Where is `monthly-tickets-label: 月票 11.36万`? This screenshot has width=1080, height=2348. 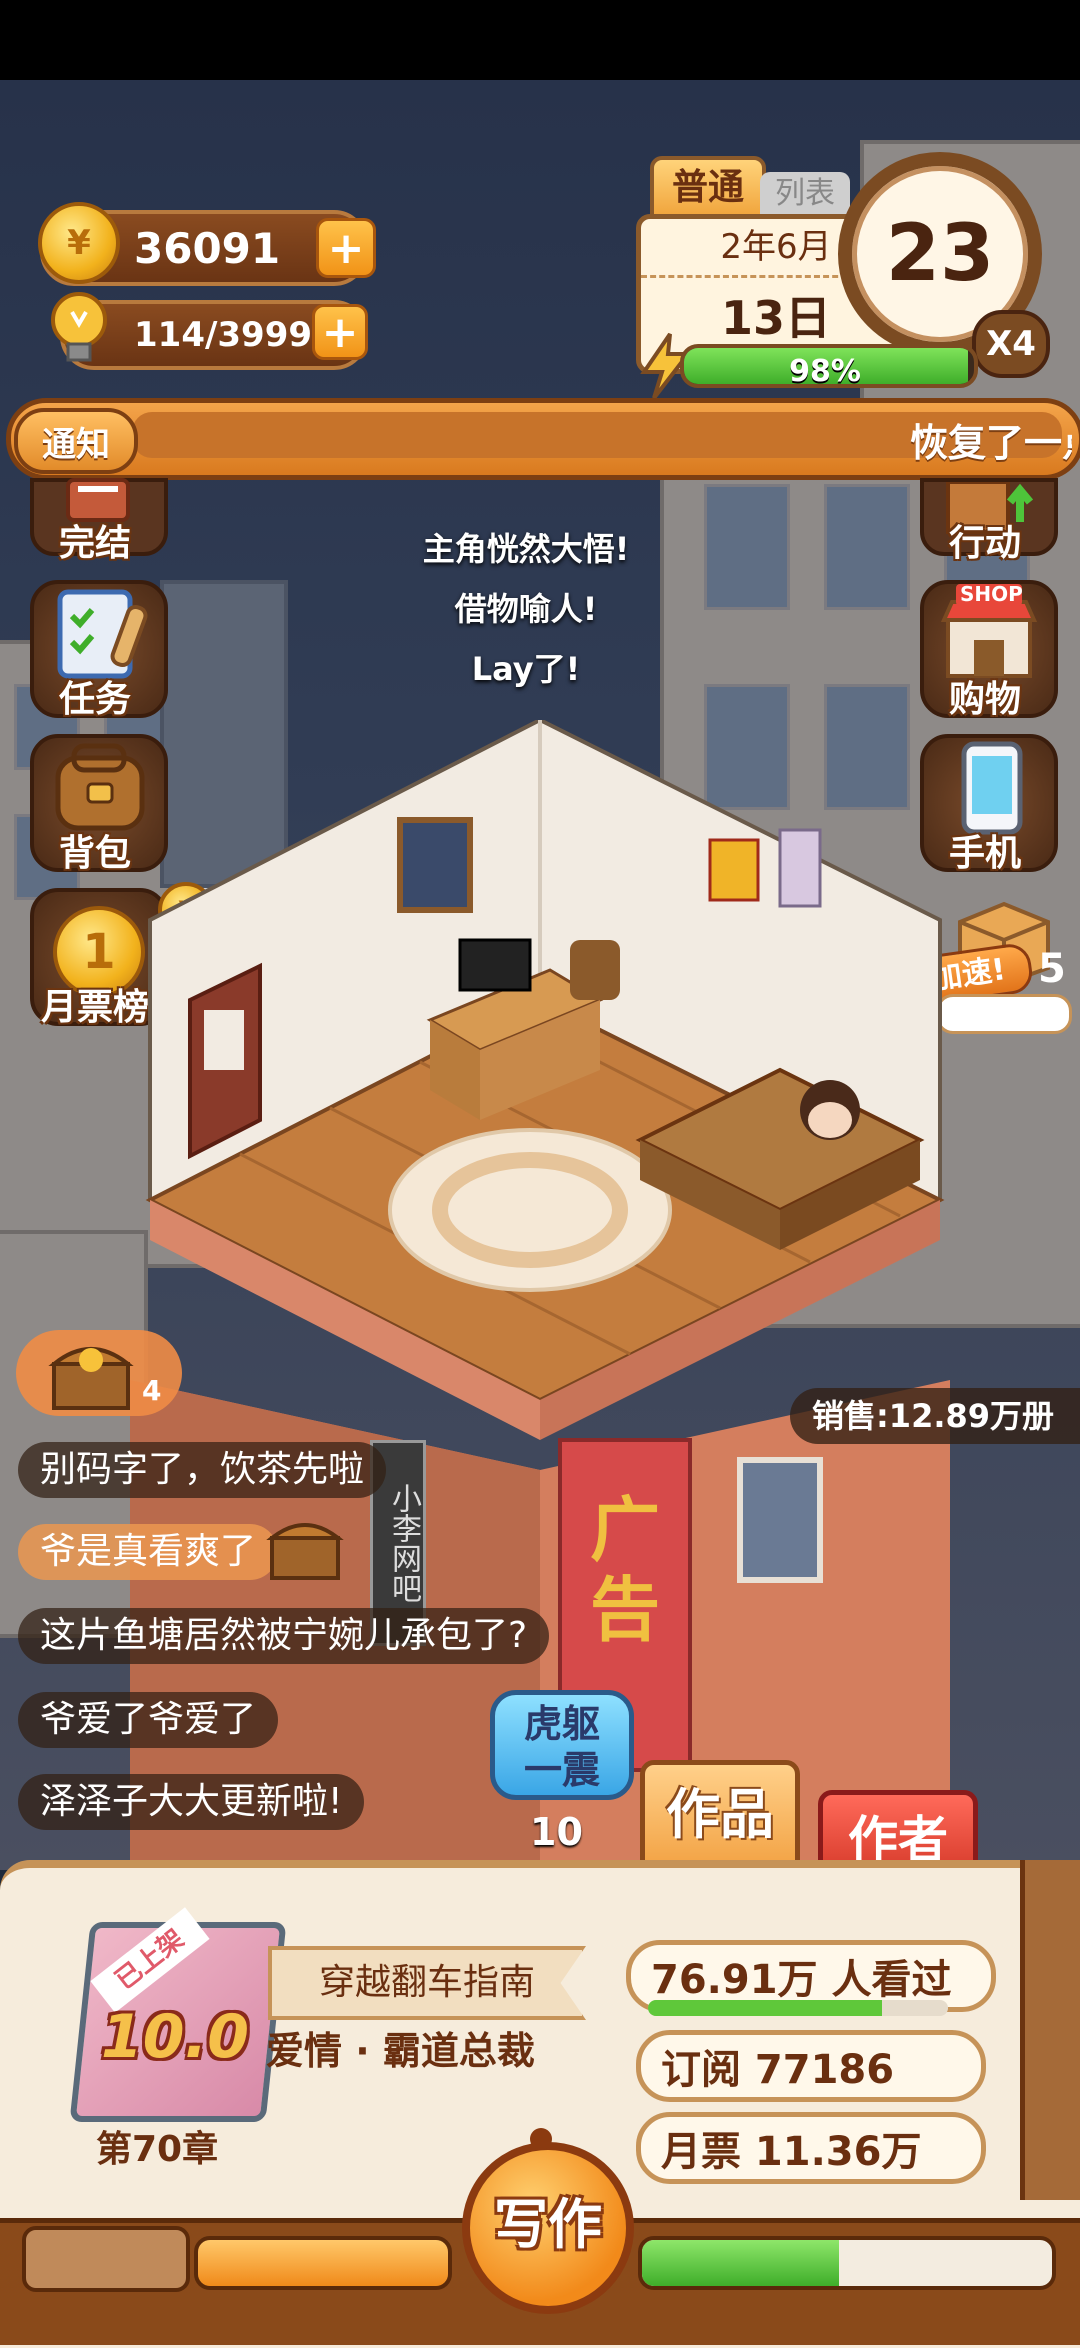
monthly-tickets-label: 月票 11.36万 is located at coordinates (791, 2152).